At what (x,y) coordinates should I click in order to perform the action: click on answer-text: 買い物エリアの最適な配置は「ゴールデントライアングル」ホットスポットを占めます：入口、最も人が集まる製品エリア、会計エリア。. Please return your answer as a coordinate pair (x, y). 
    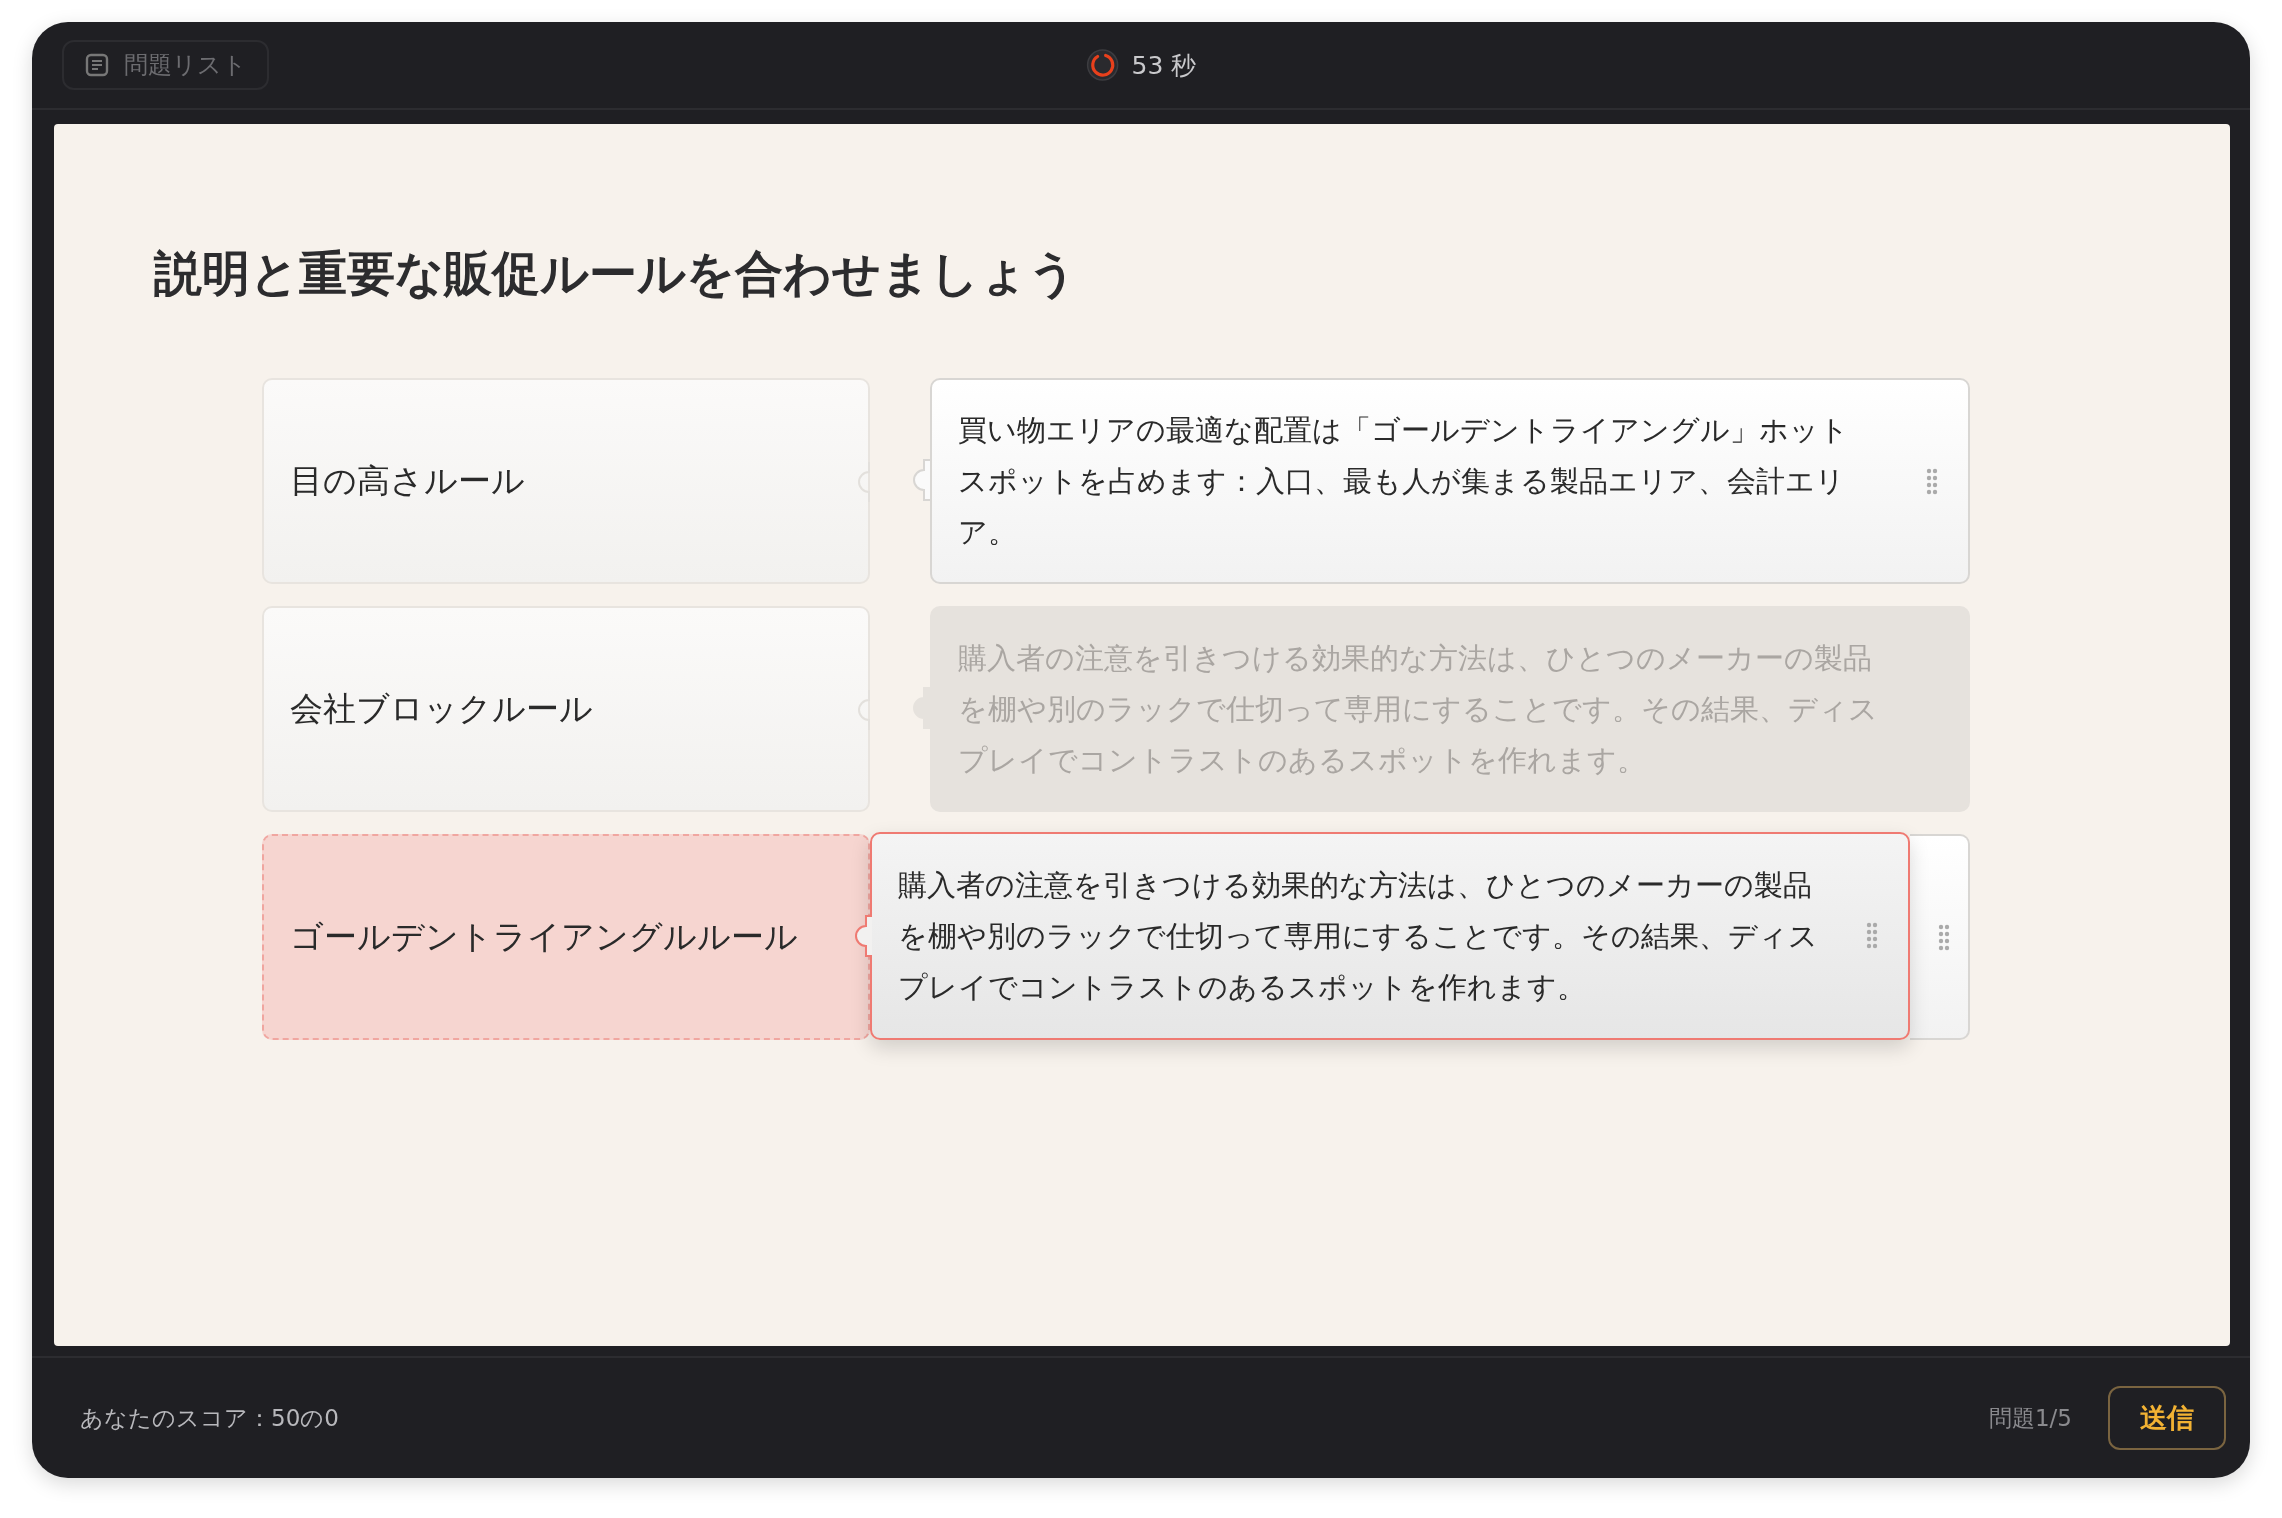
    Looking at the image, I should click on (1404, 481).